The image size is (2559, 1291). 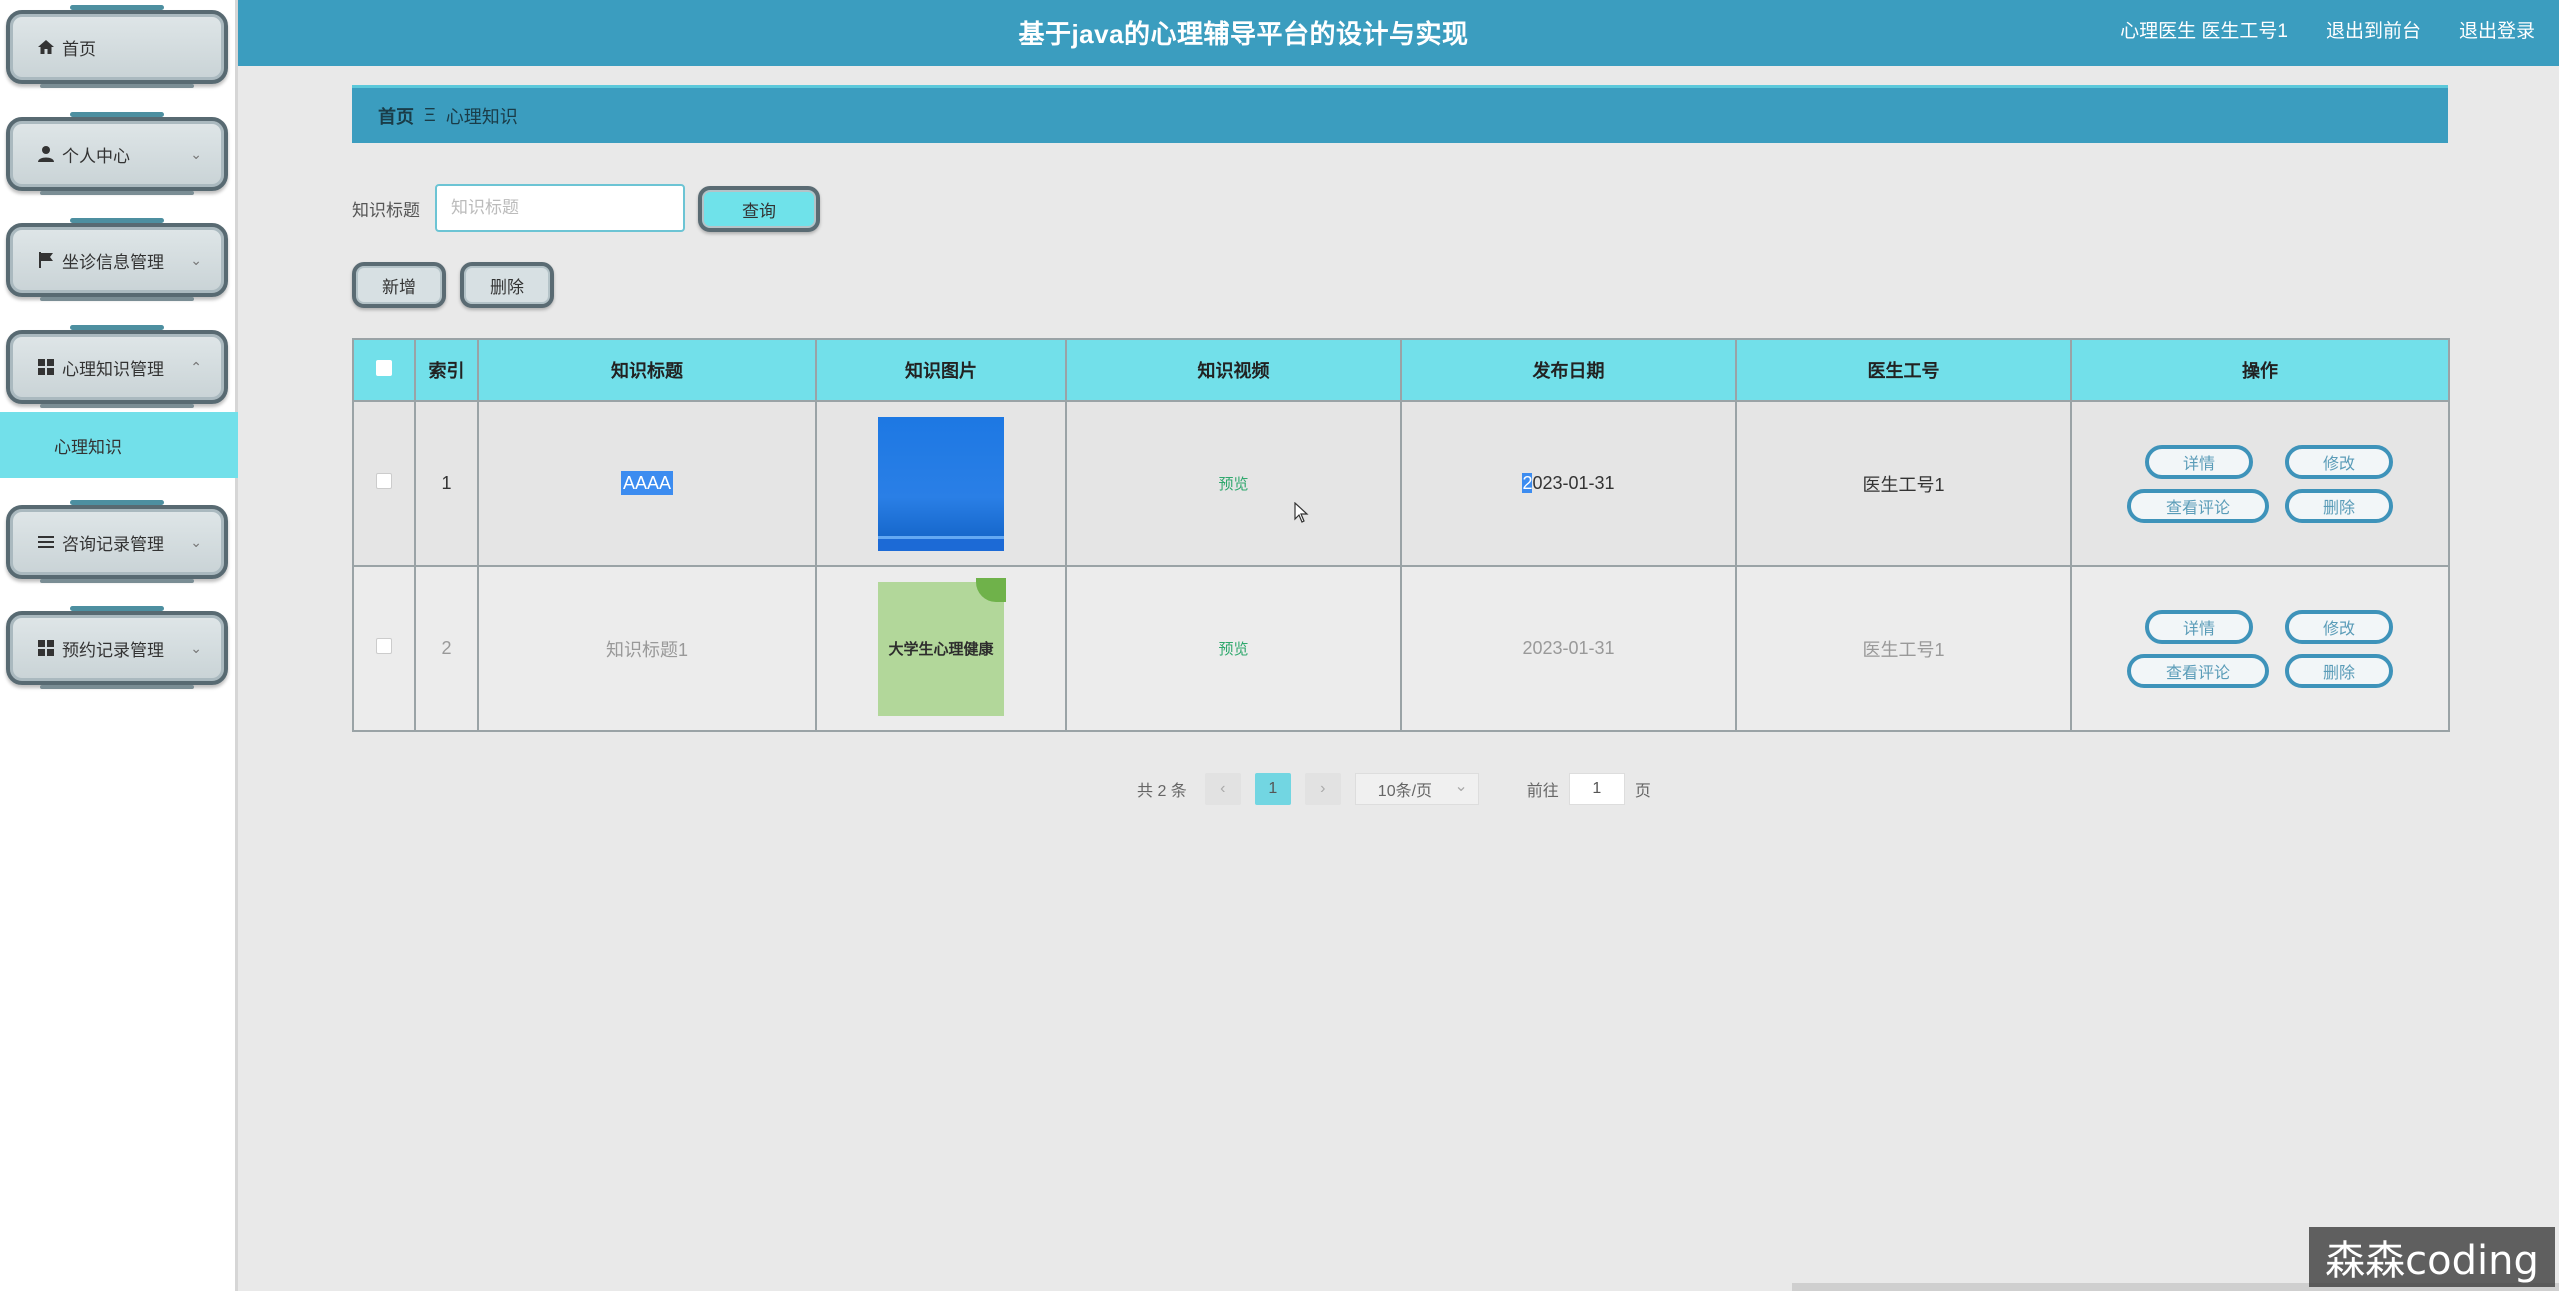 What do you see at coordinates (507, 285) in the screenshot?
I see `delete-button: 删除` at bounding box center [507, 285].